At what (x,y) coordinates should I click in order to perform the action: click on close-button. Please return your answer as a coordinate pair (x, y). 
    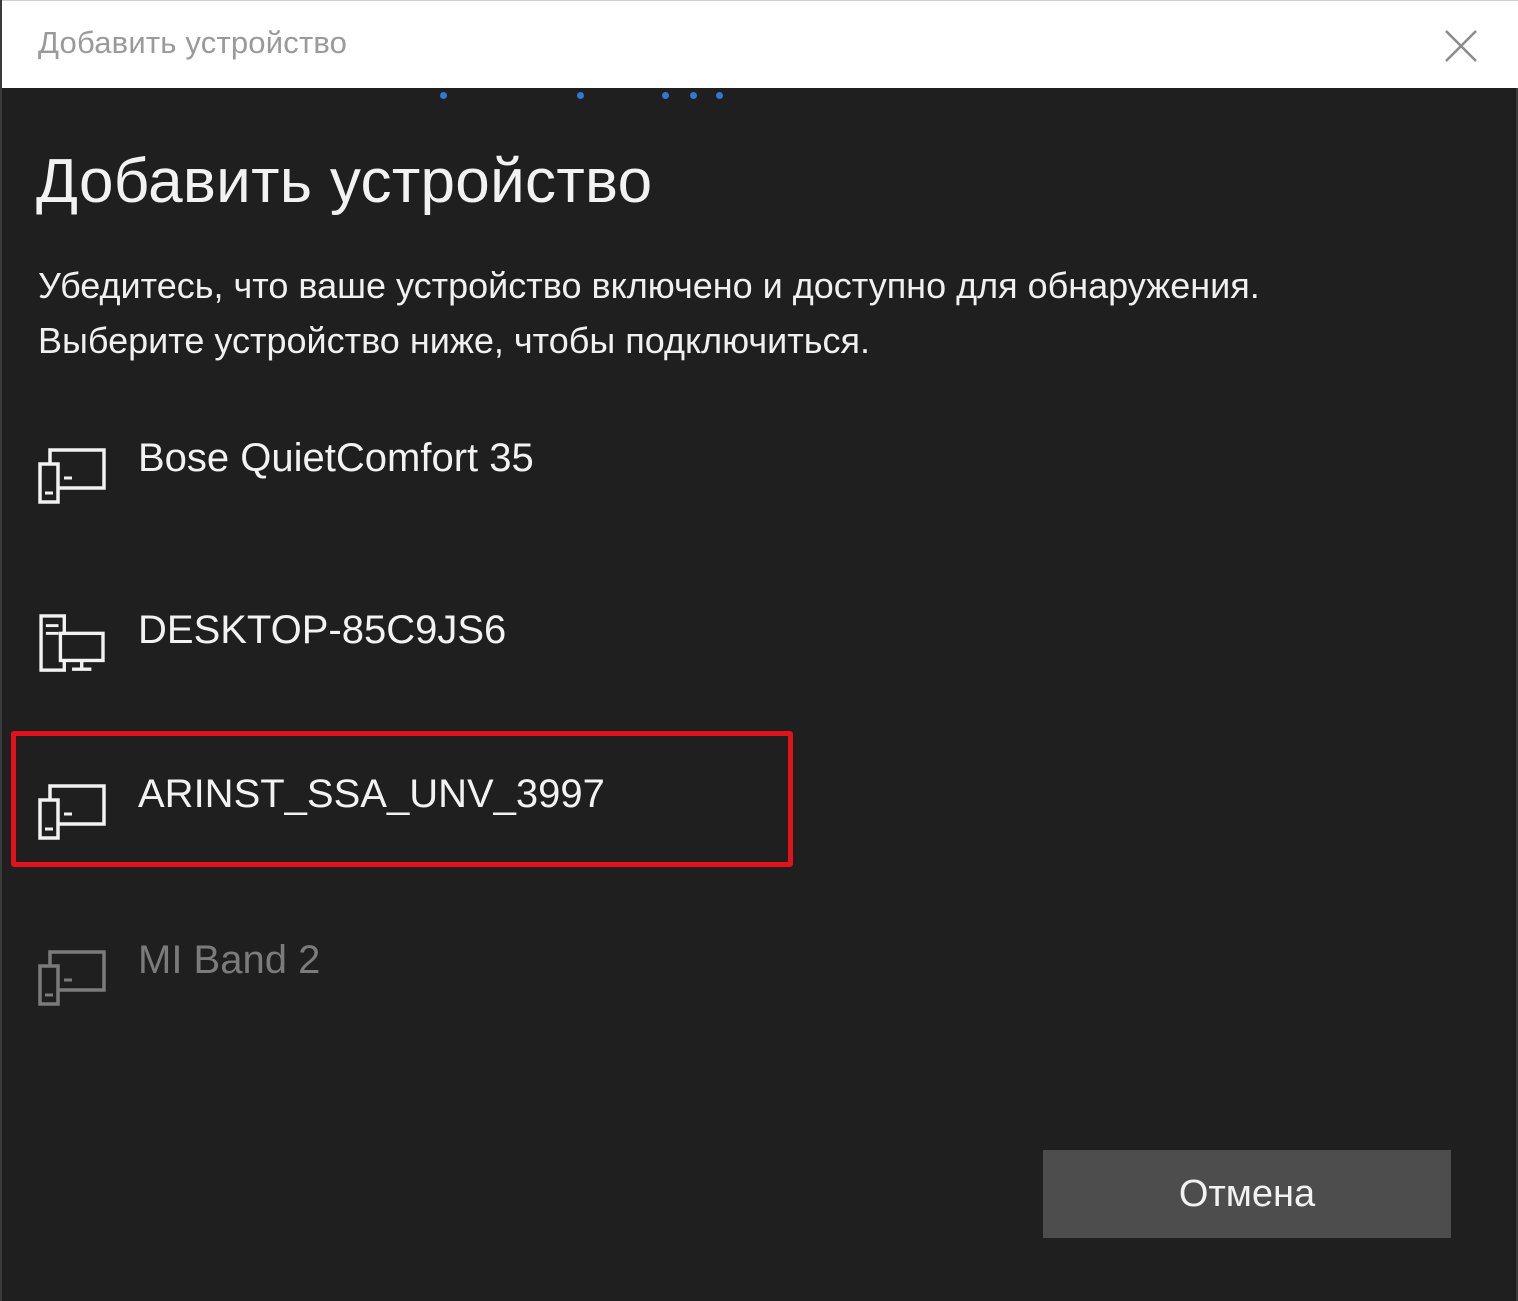
    Looking at the image, I should click on (1461, 46).